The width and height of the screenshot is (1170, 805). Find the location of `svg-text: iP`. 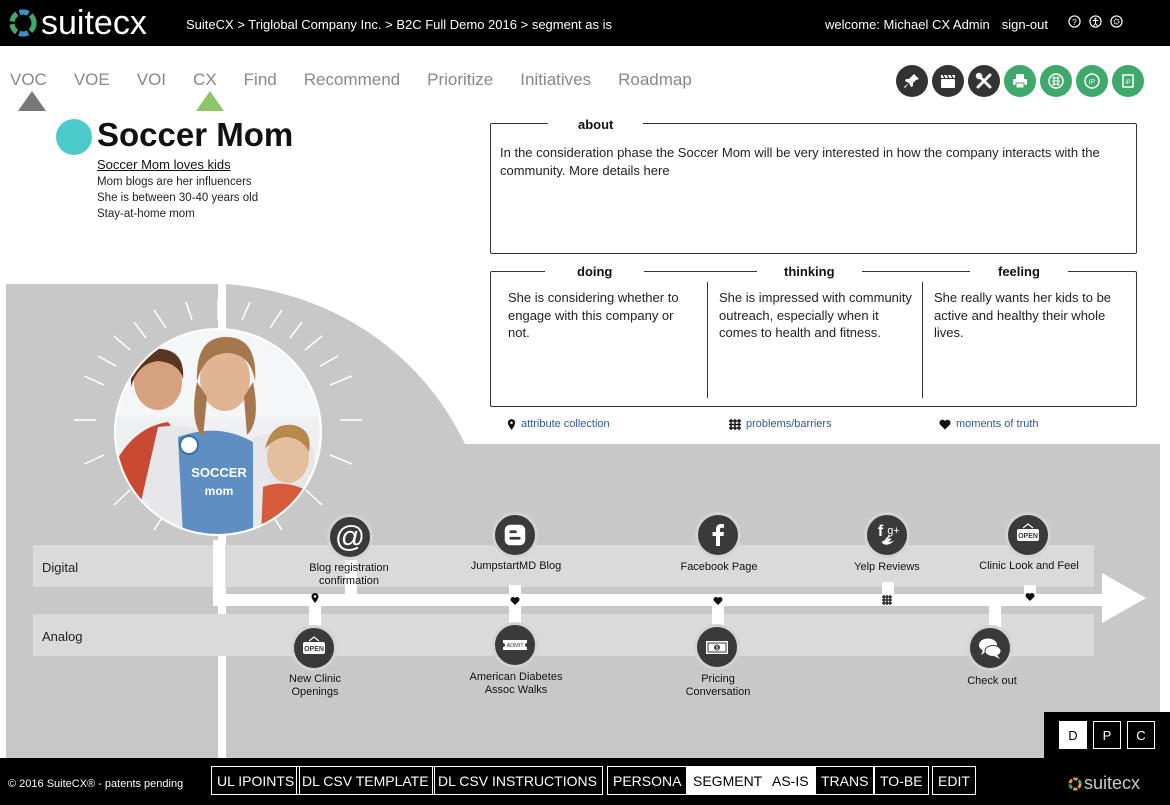

svg-text: iP is located at coordinates (1092, 82).